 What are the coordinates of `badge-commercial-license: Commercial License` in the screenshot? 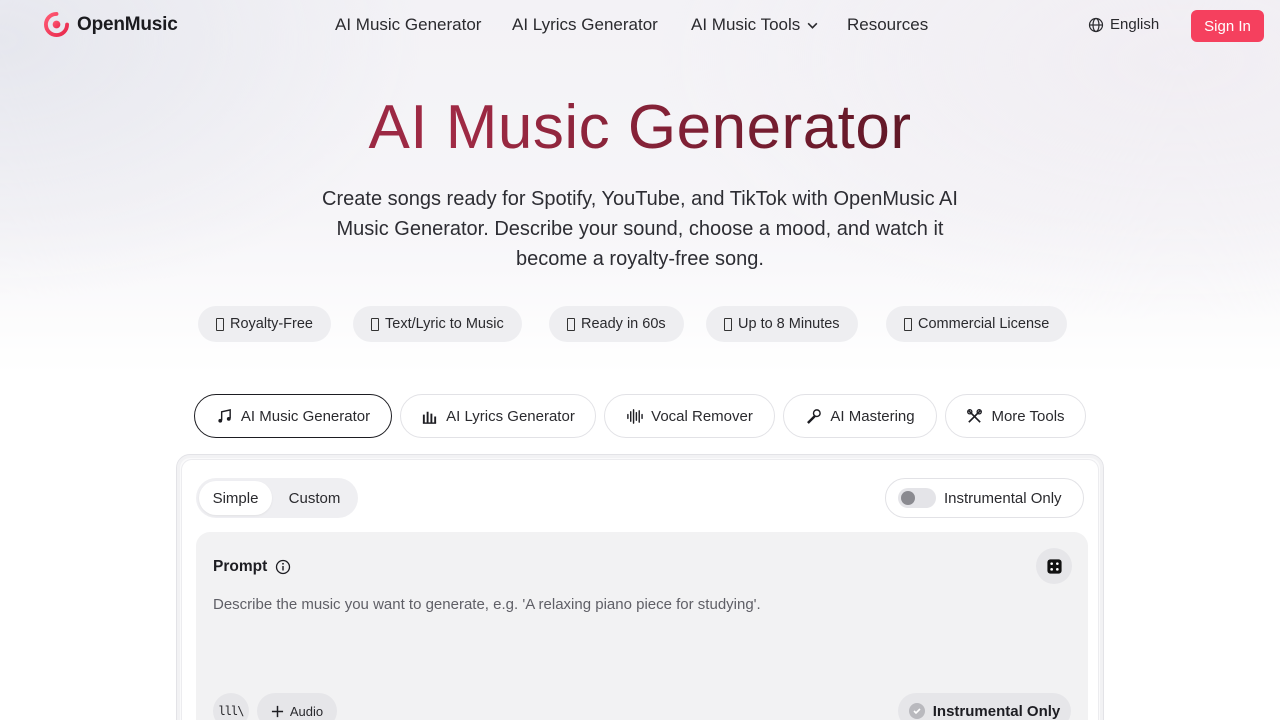 It's located at (977, 324).